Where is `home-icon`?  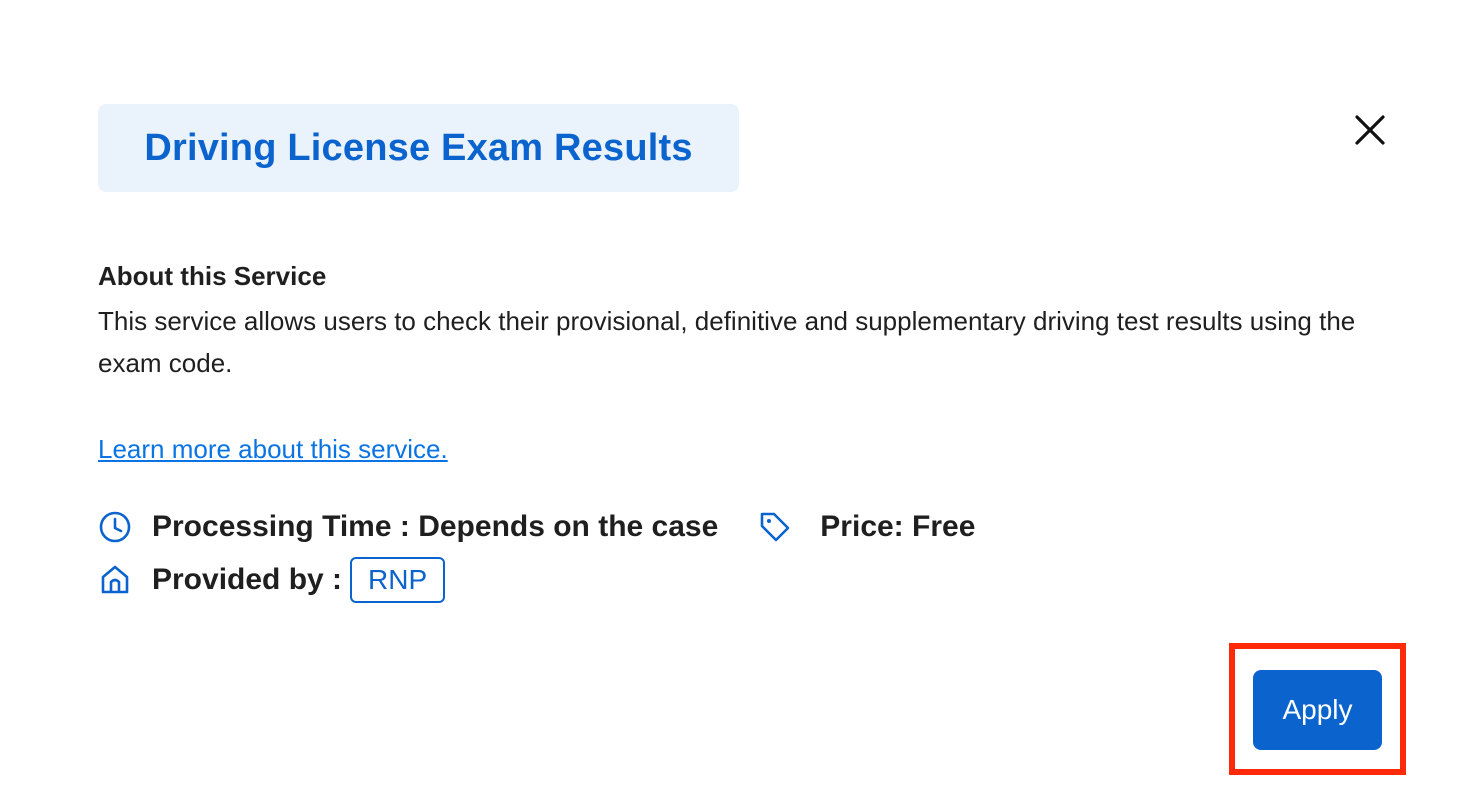 home-icon is located at coordinates (115, 580).